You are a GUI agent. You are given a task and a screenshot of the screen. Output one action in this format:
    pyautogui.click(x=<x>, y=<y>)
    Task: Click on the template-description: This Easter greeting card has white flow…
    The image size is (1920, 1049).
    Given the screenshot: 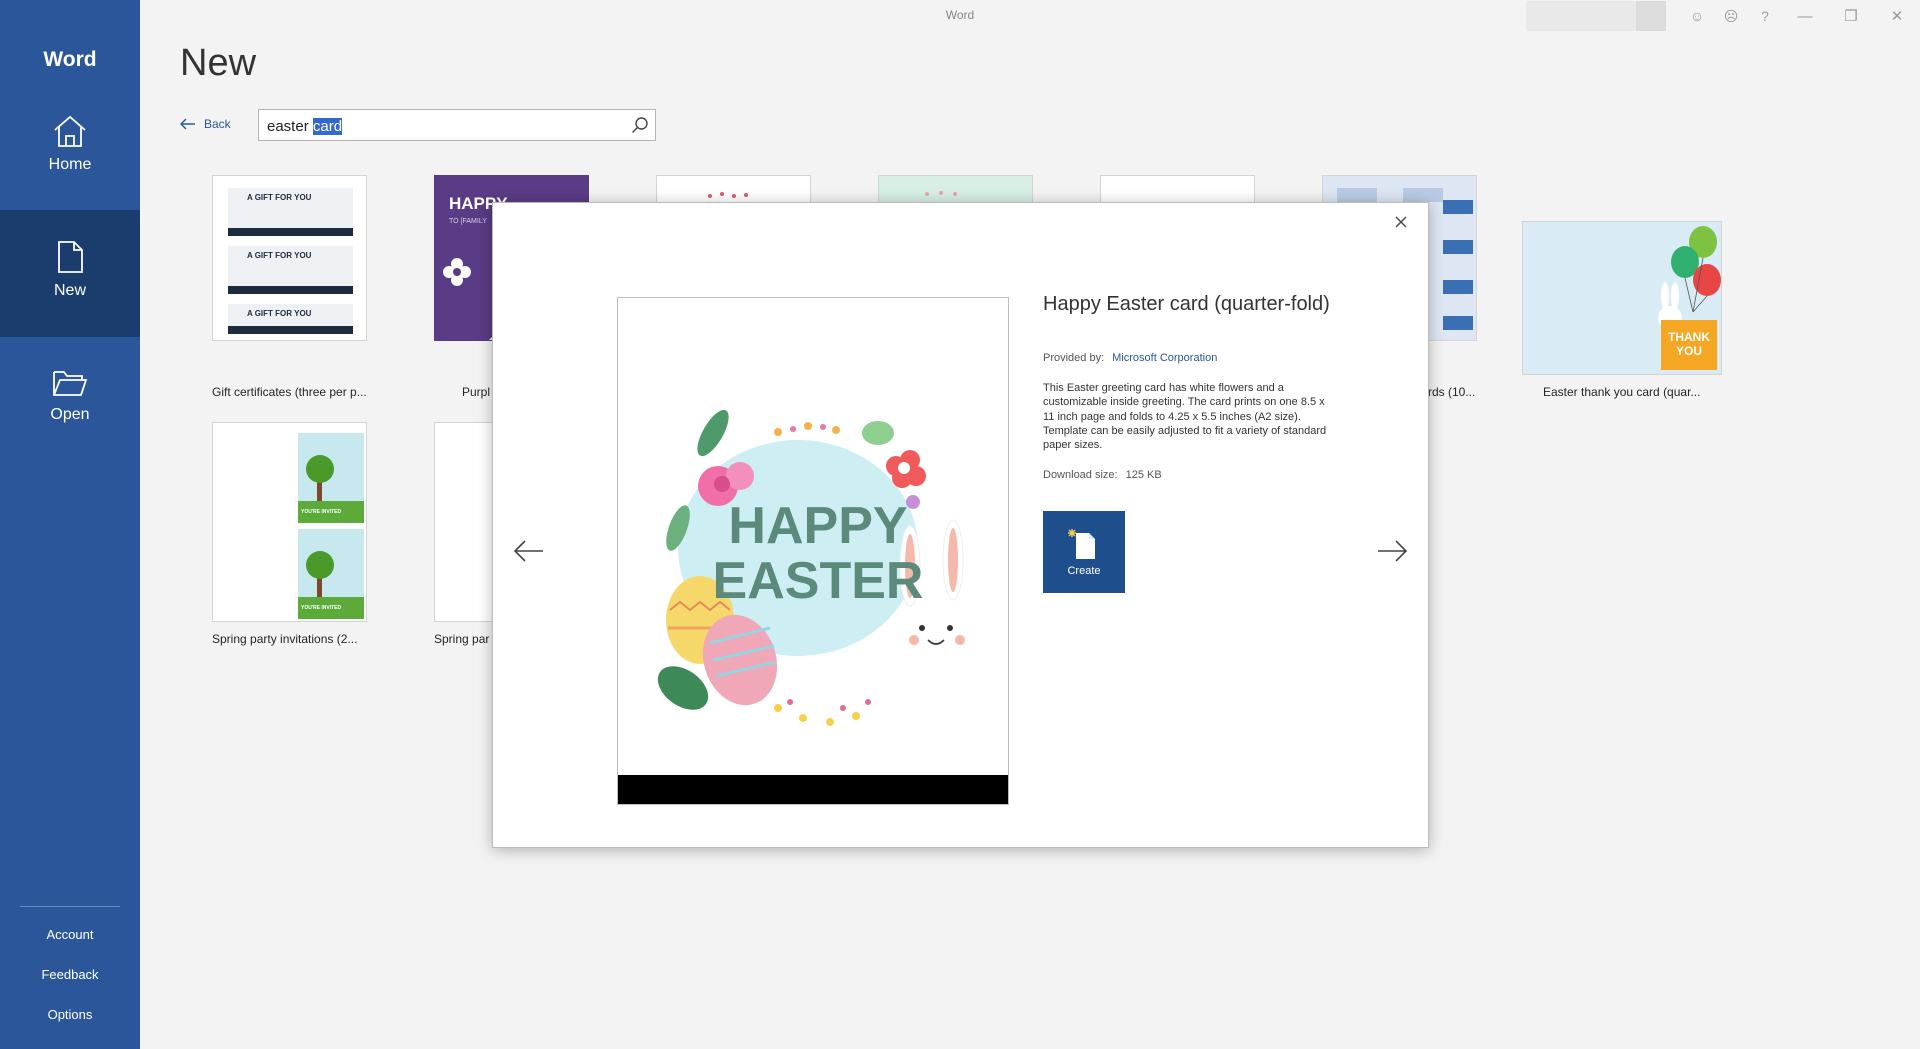 What is the action you would take?
    pyautogui.click(x=1185, y=417)
    